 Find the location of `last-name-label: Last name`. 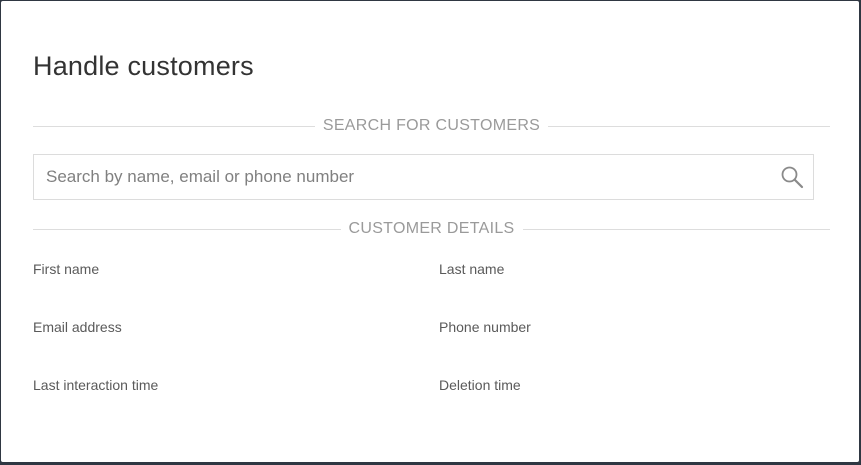

last-name-label: Last name is located at coordinates (472, 269).